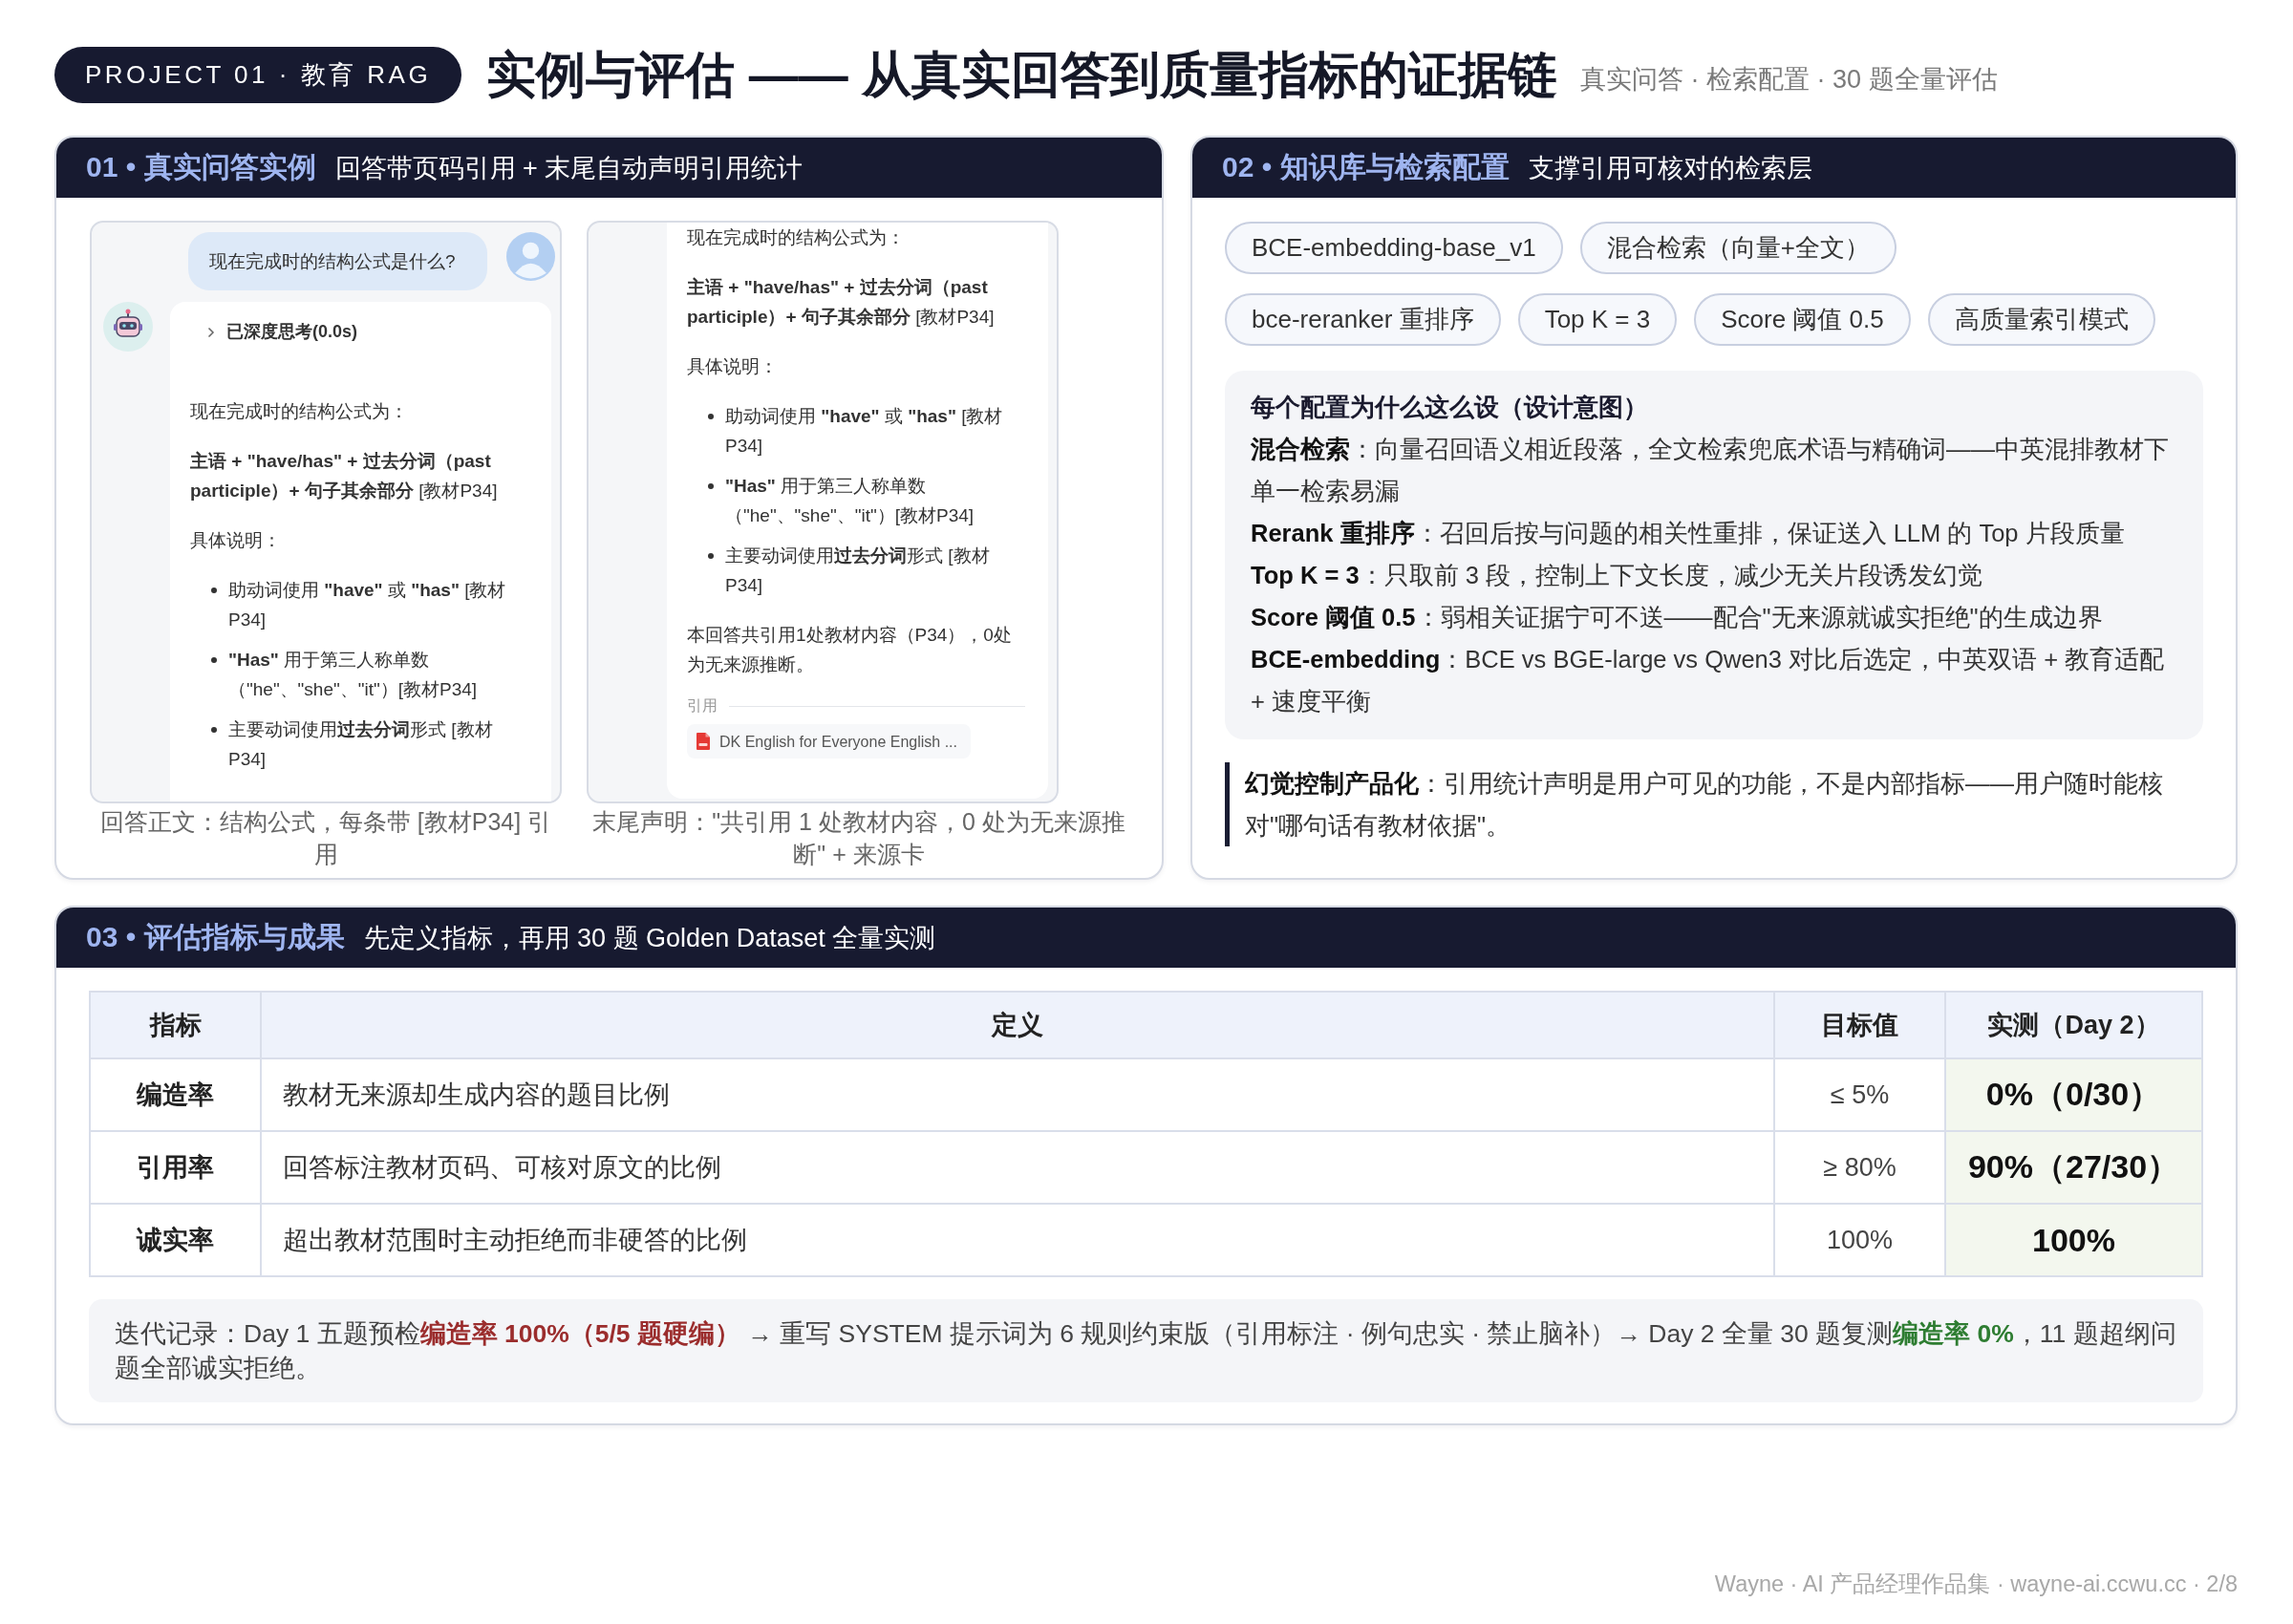  Describe the element at coordinates (1450, 408) in the screenshot. I see `design-notes-title: 每个配置为什么这么设（设计意图）` at that location.